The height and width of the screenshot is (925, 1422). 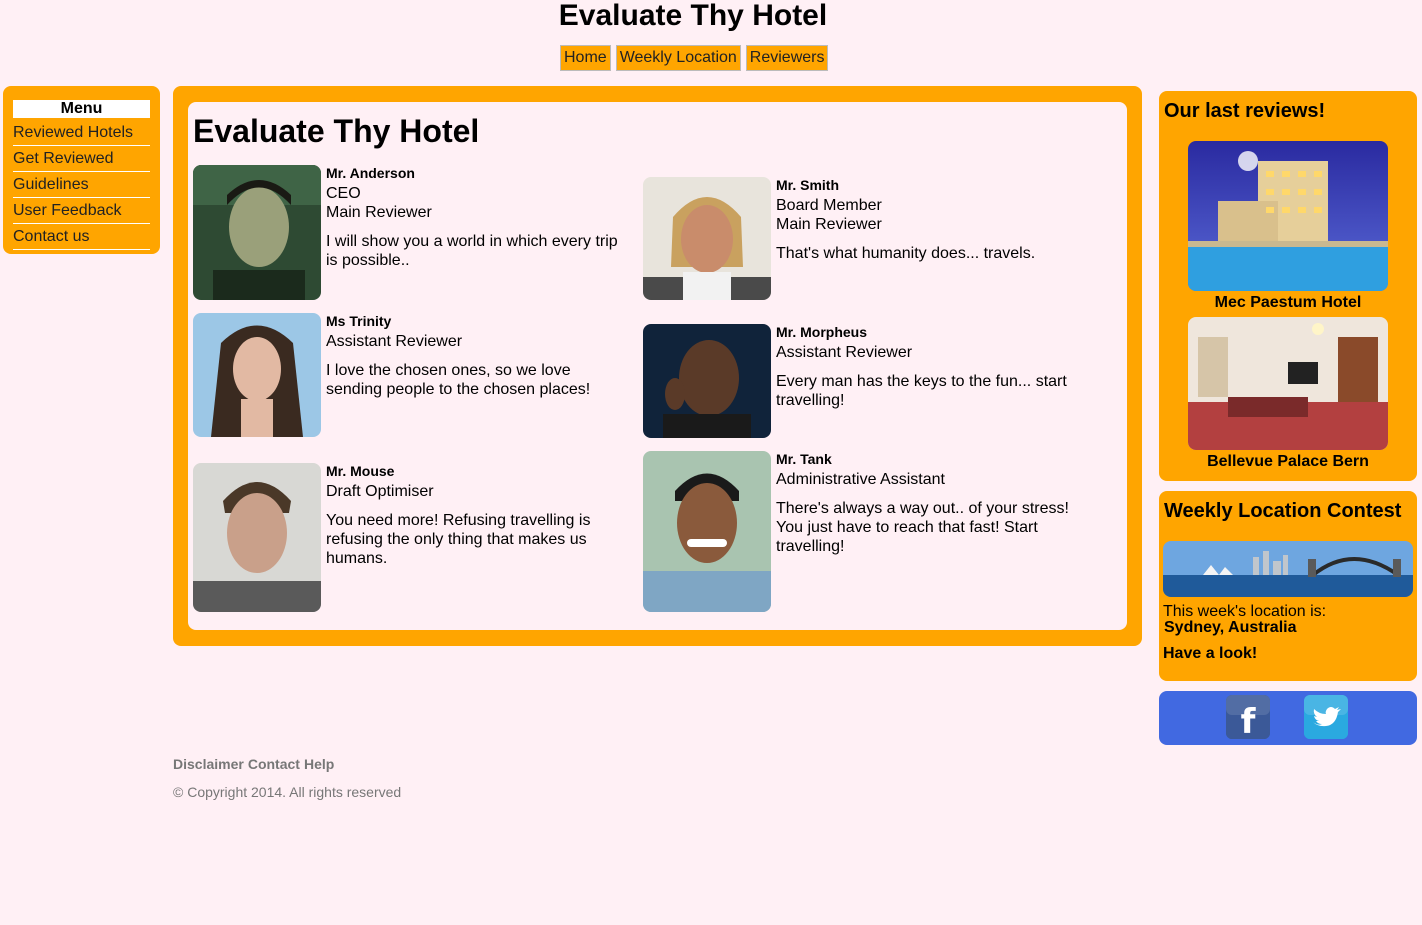 What do you see at coordinates (274, 764) in the screenshot?
I see `footer-contact-link: Contact` at bounding box center [274, 764].